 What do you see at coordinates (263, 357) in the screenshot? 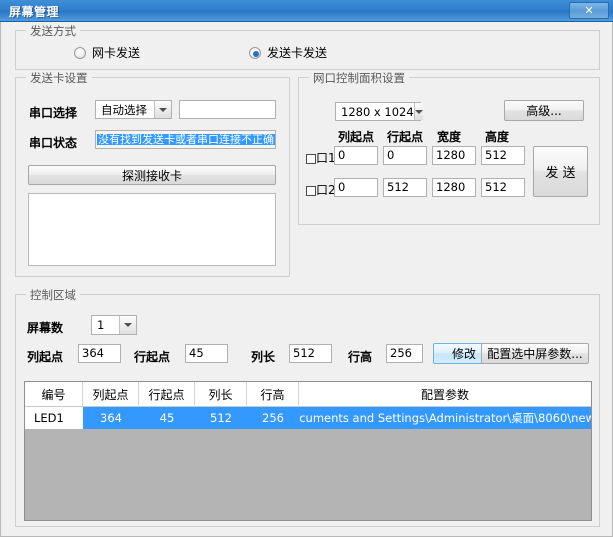
I see `col-length-label: 列长` at bounding box center [263, 357].